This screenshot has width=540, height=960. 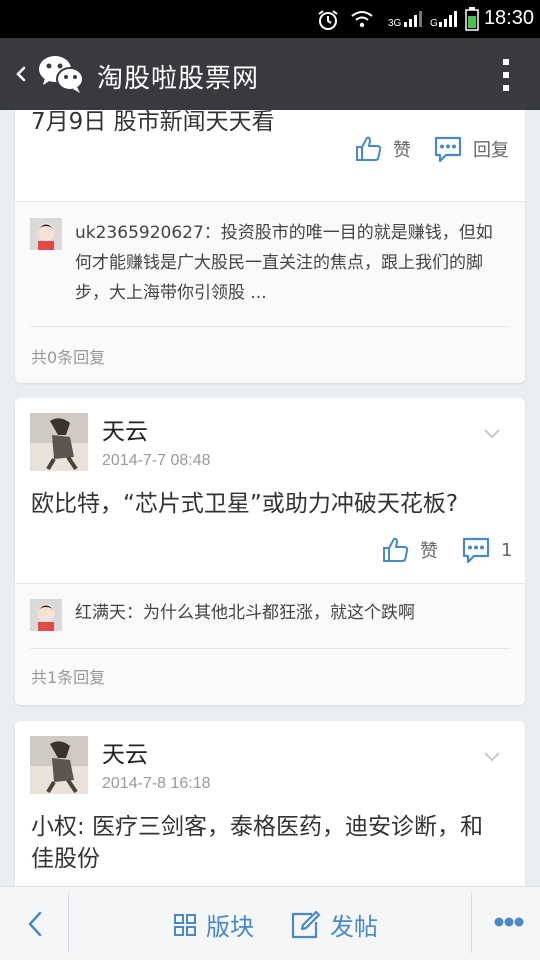 What do you see at coordinates (328, 20) in the screenshot?
I see `alarm-icon` at bounding box center [328, 20].